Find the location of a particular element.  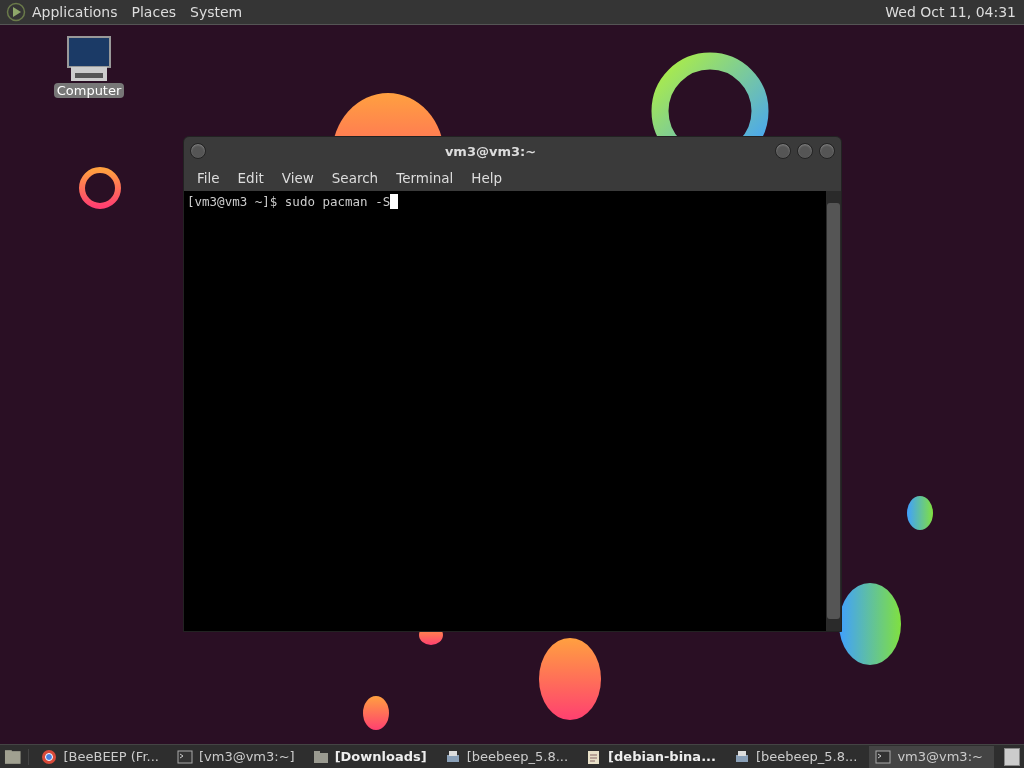

menu-item: Terminal is located at coordinates (425, 178).